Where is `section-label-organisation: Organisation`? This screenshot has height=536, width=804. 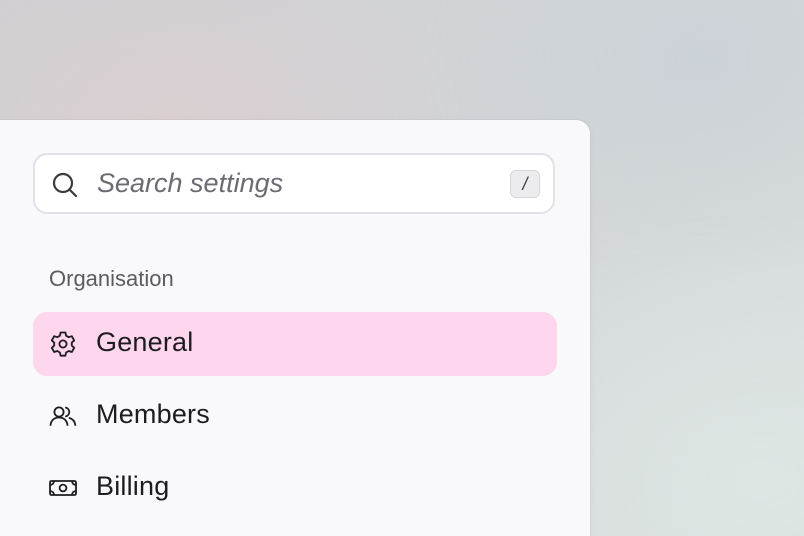
section-label-organisation: Organisation is located at coordinates (111, 278).